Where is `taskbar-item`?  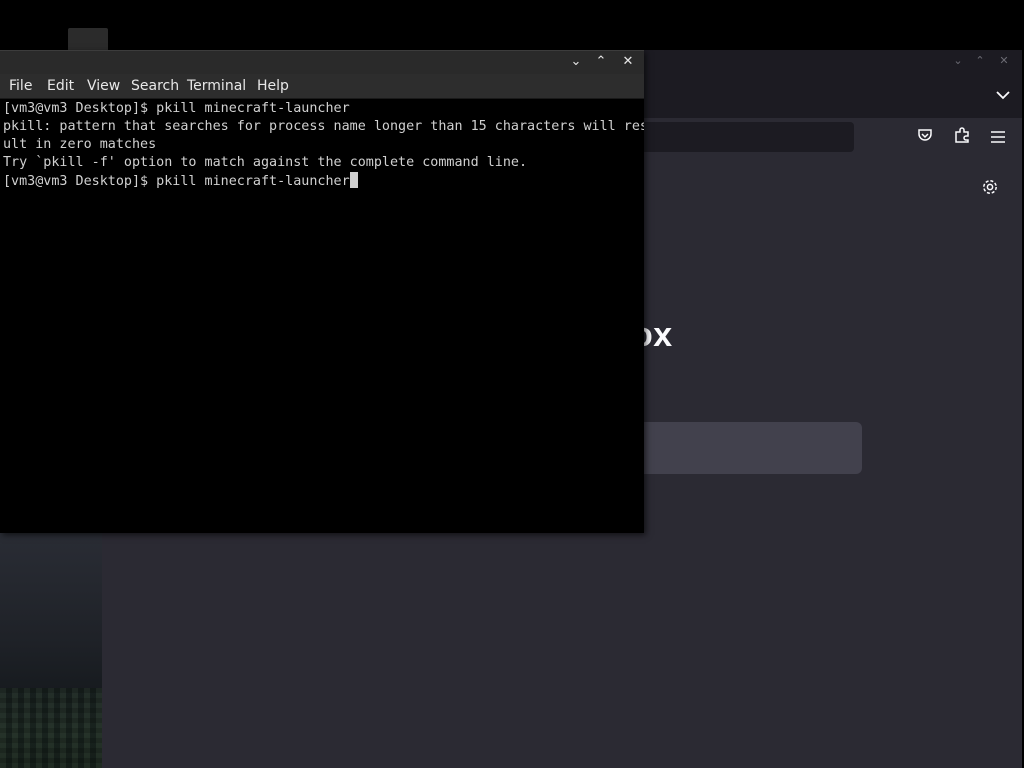 taskbar-item is located at coordinates (88, 39).